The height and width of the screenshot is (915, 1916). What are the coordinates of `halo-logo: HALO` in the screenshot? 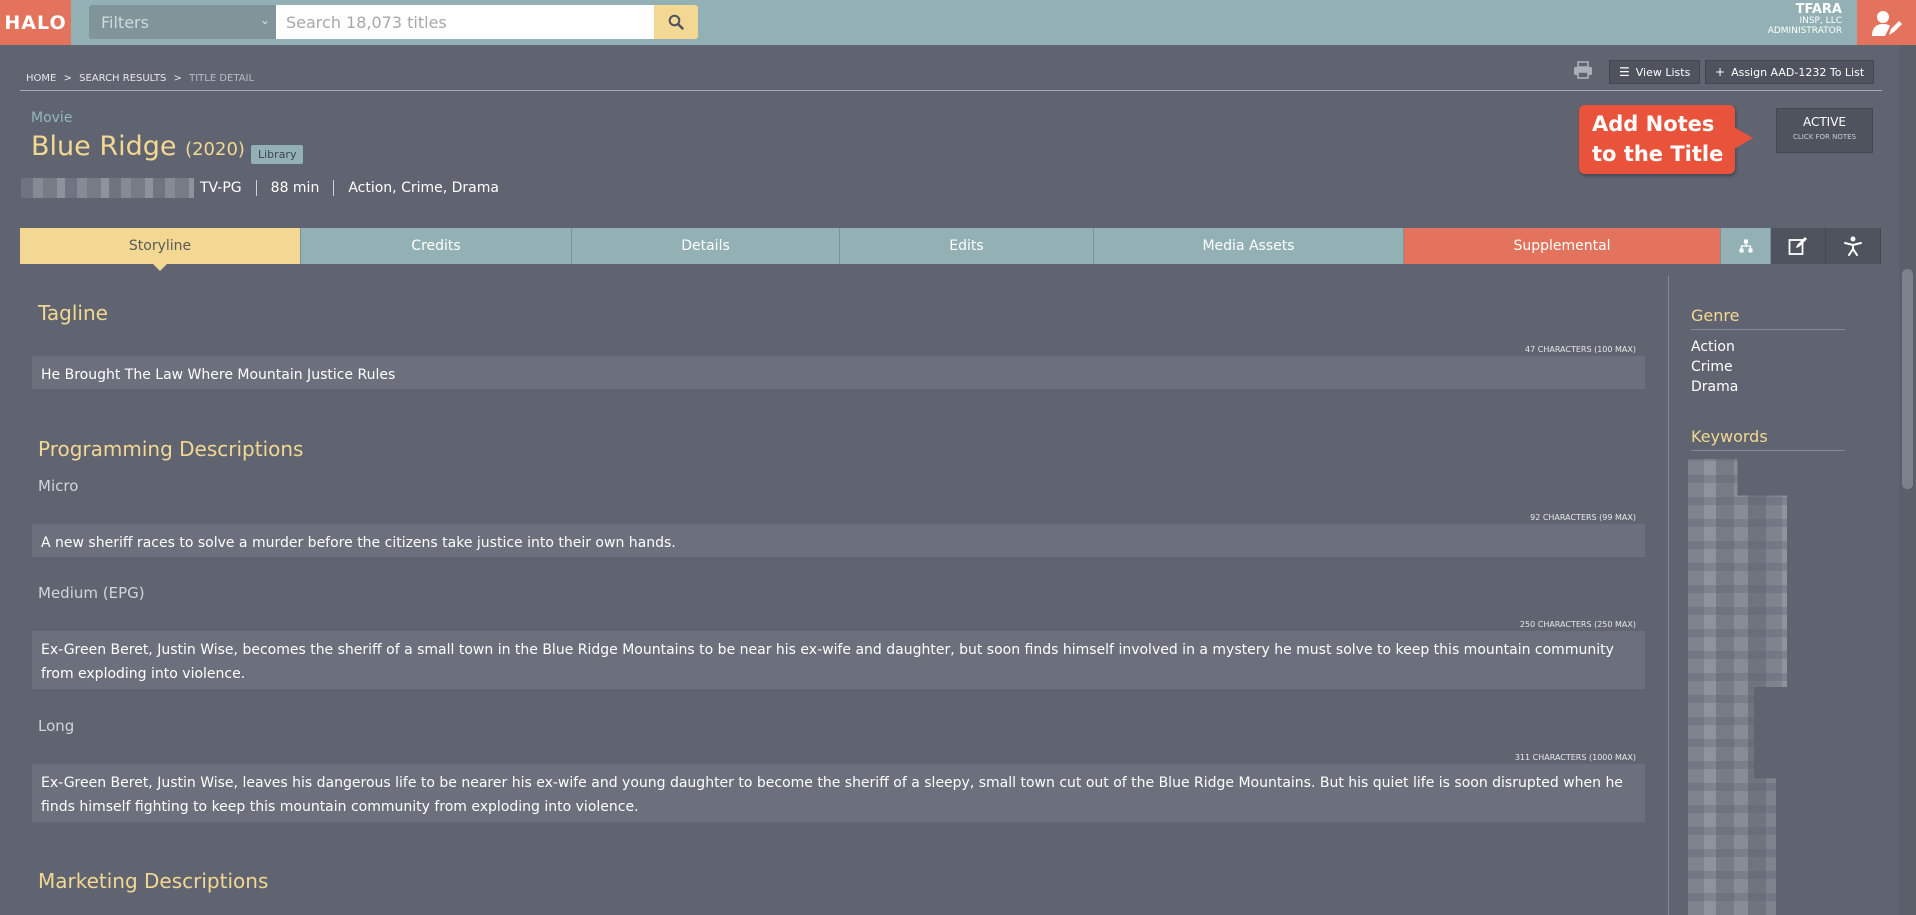 It's located at (35, 22).